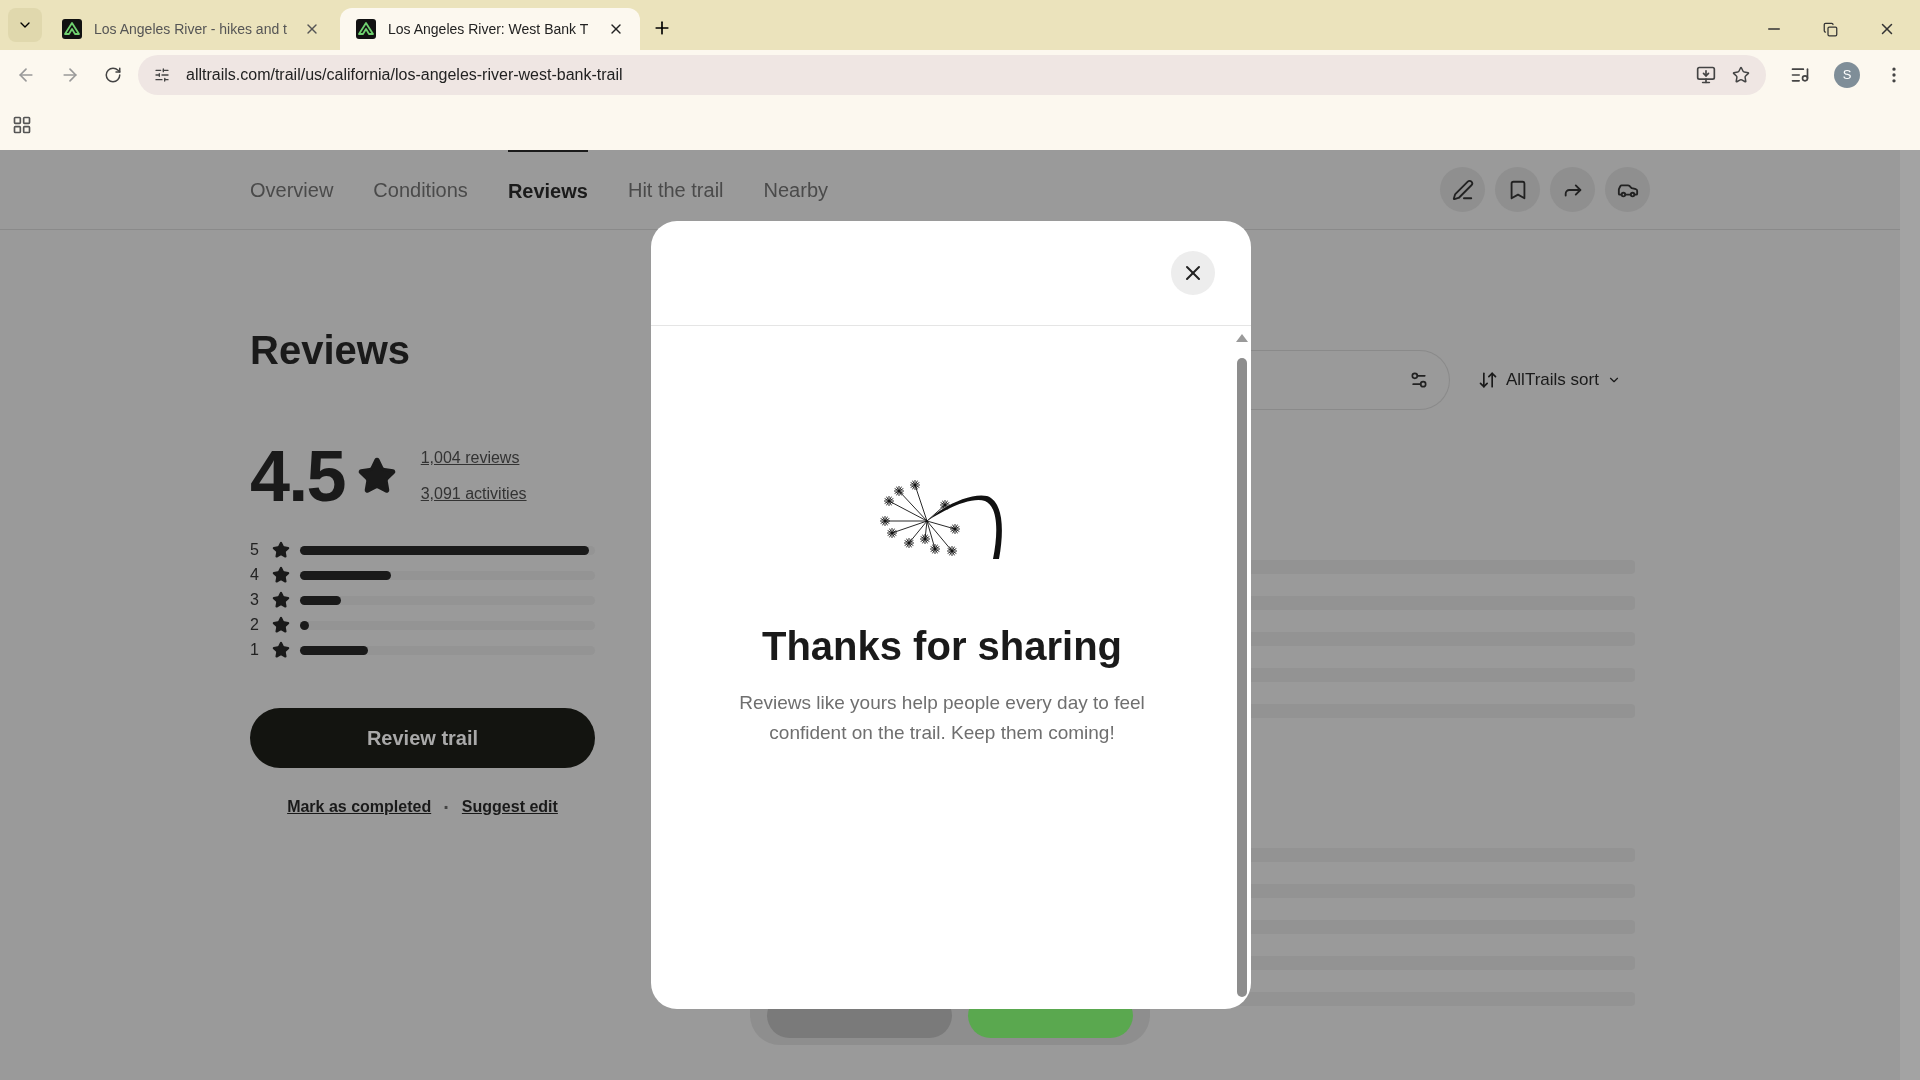 Image resolution: width=1920 pixels, height=1080 pixels. What do you see at coordinates (473, 494) in the screenshot?
I see `activities-count-link: 3,091 activities` at bounding box center [473, 494].